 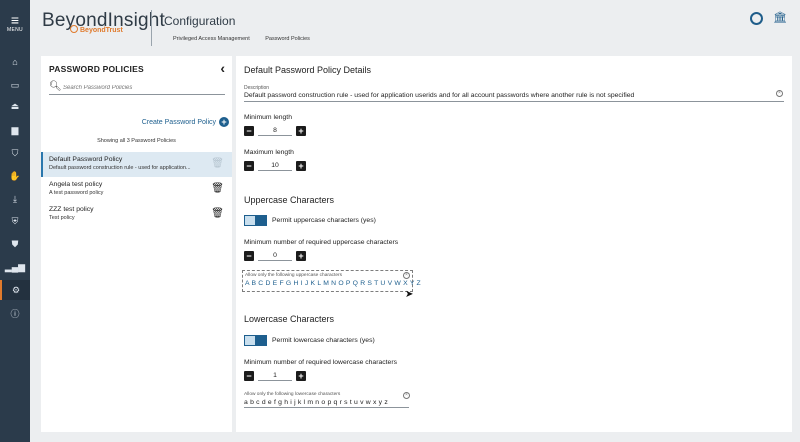 I want to click on uppercase-min-input: 0, so click(x=275, y=256).